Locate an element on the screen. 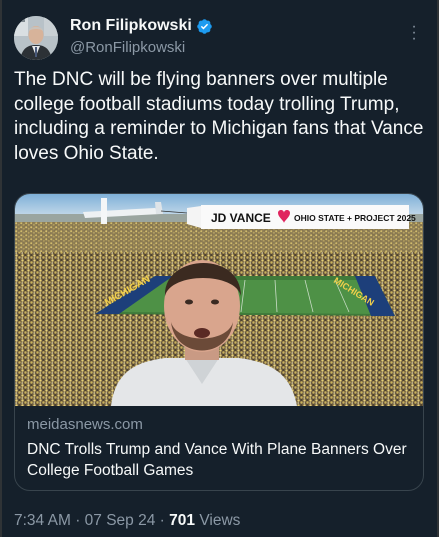  person-avatar-icon is located at coordinates (36, 38).